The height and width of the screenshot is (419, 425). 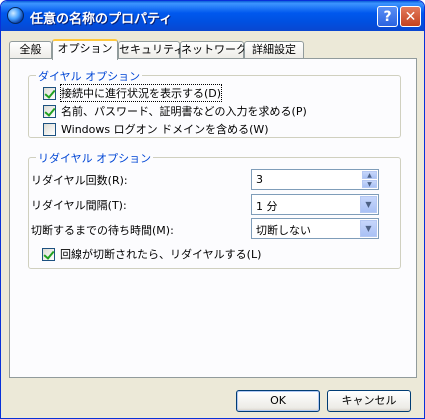 What do you see at coordinates (165, 129) in the screenshot?
I see `checkbox-label: Windows ログオン ドメインを含める(W)` at bounding box center [165, 129].